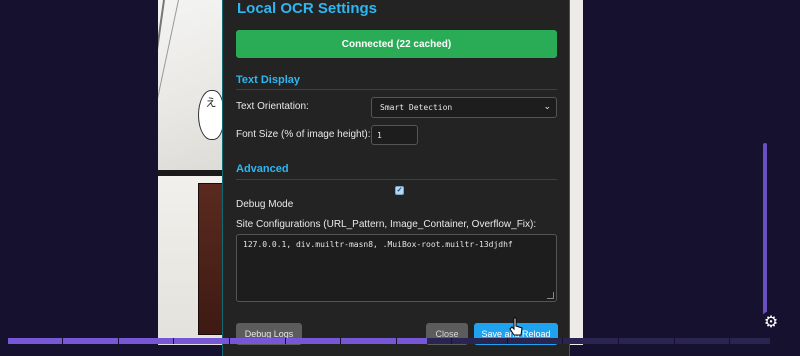 This screenshot has height=356, width=800. Describe the element at coordinates (211, 115) in the screenshot. I see `speech-bubble: え` at that location.